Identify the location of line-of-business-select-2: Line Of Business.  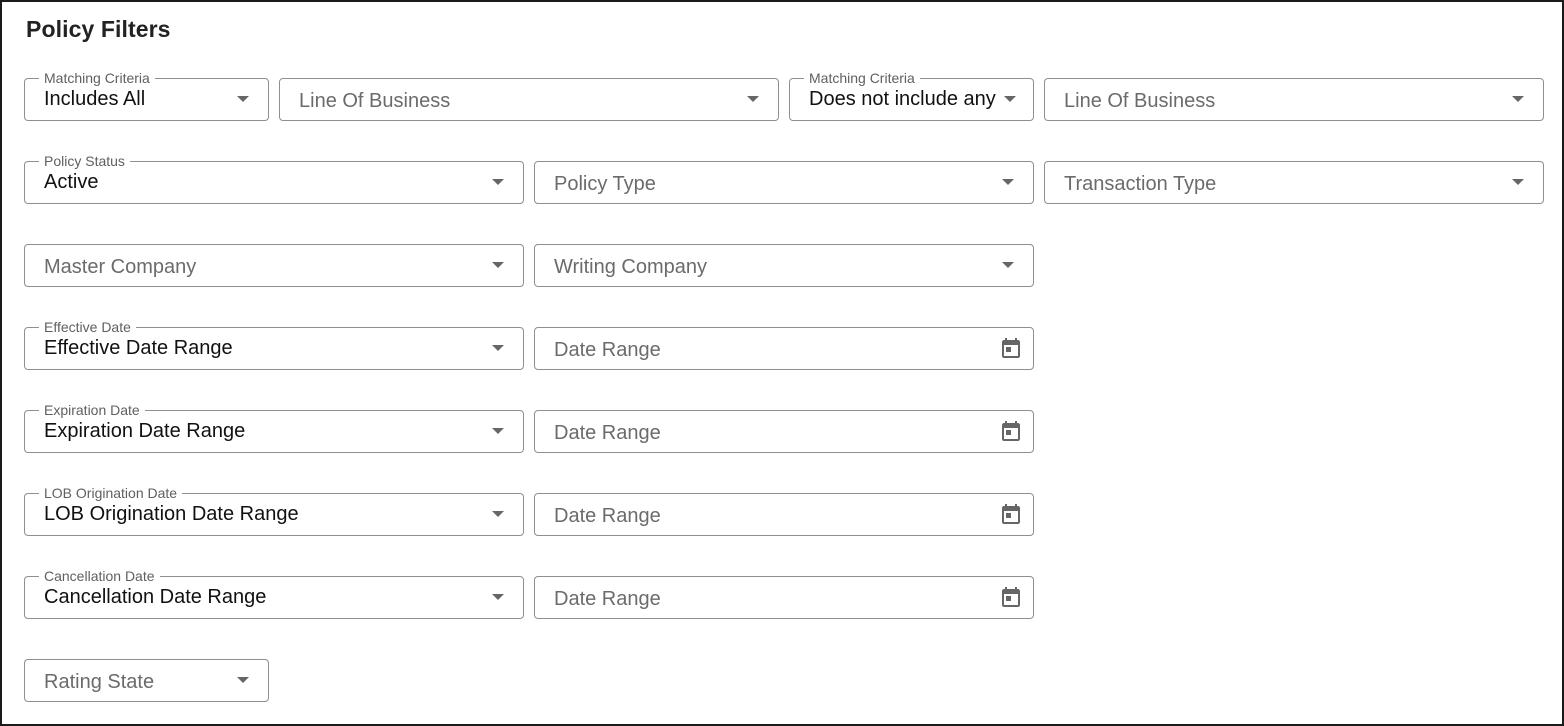
(1294, 99).